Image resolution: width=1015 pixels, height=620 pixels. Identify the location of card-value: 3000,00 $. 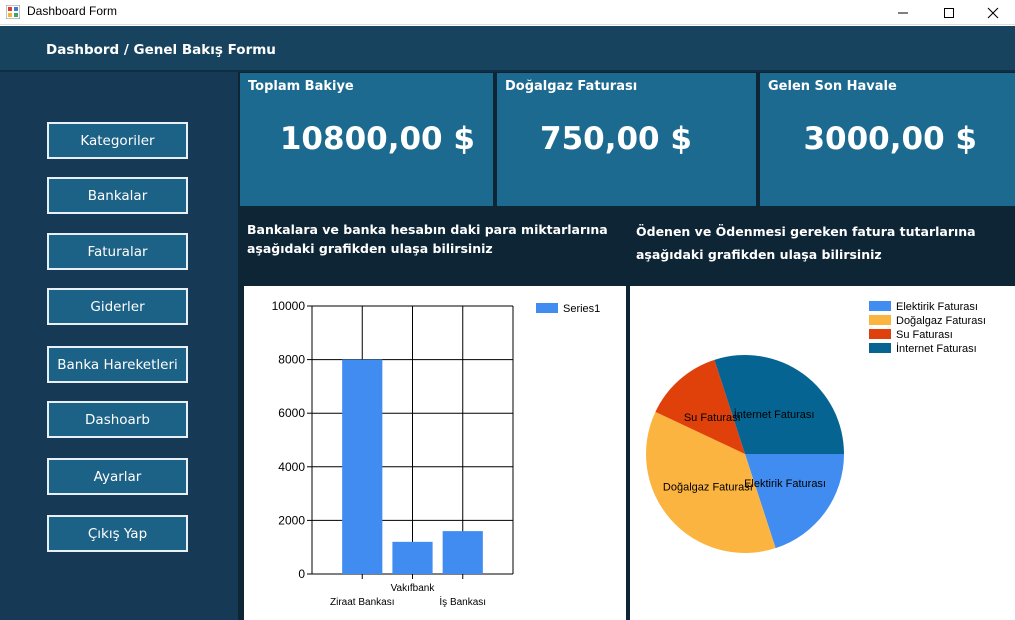
(890, 139).